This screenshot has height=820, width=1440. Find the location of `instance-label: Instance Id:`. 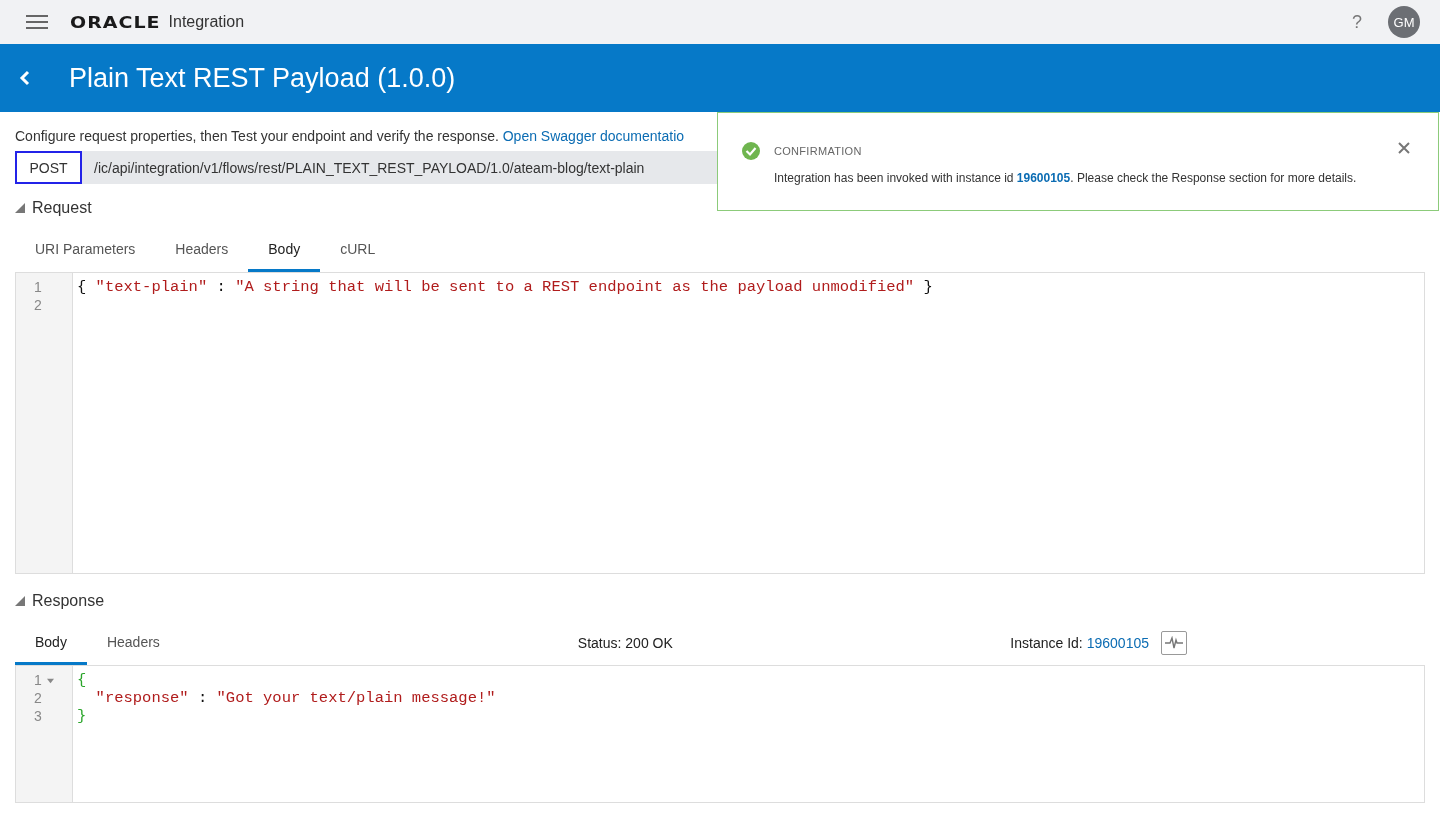

instance-label: Instance Id: is located at coordinates (1046, 643).